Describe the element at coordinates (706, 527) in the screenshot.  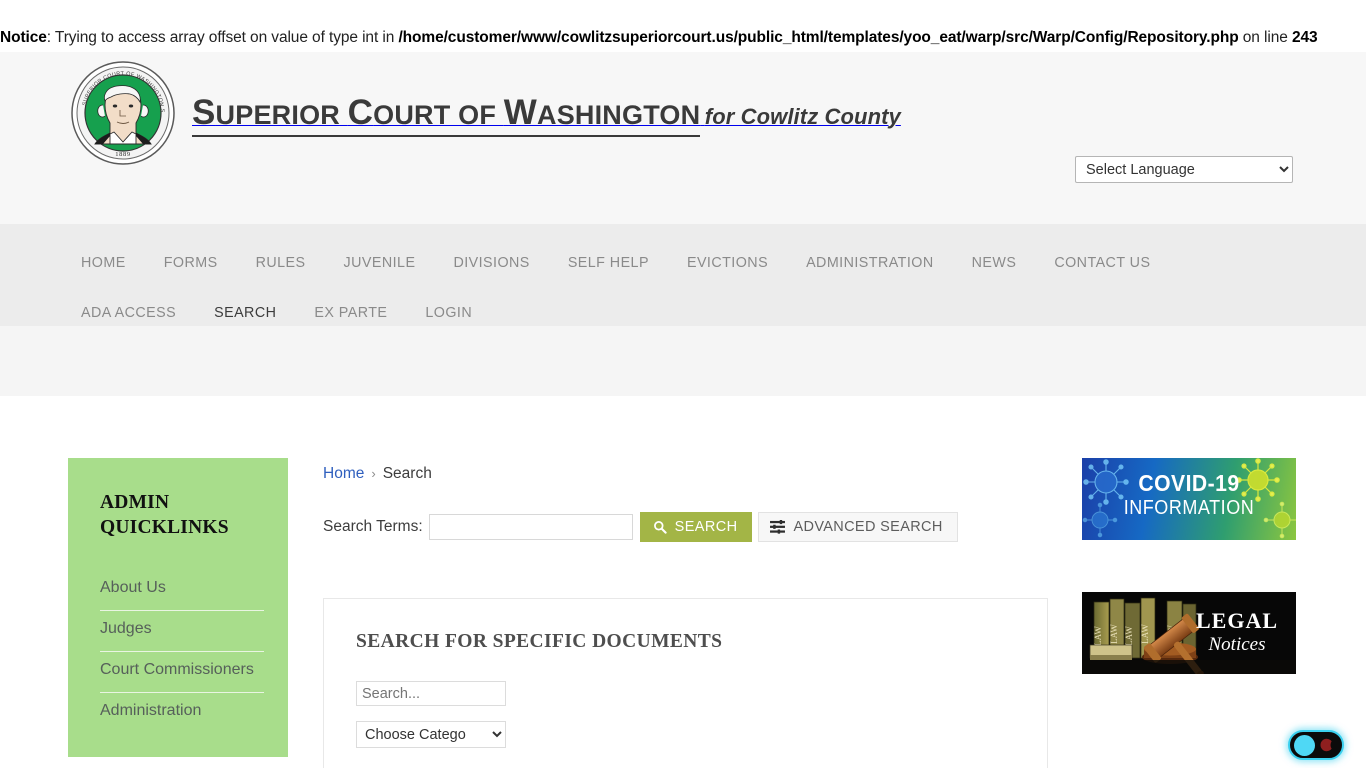
I see `search-button-label: SEARCH` at that location.